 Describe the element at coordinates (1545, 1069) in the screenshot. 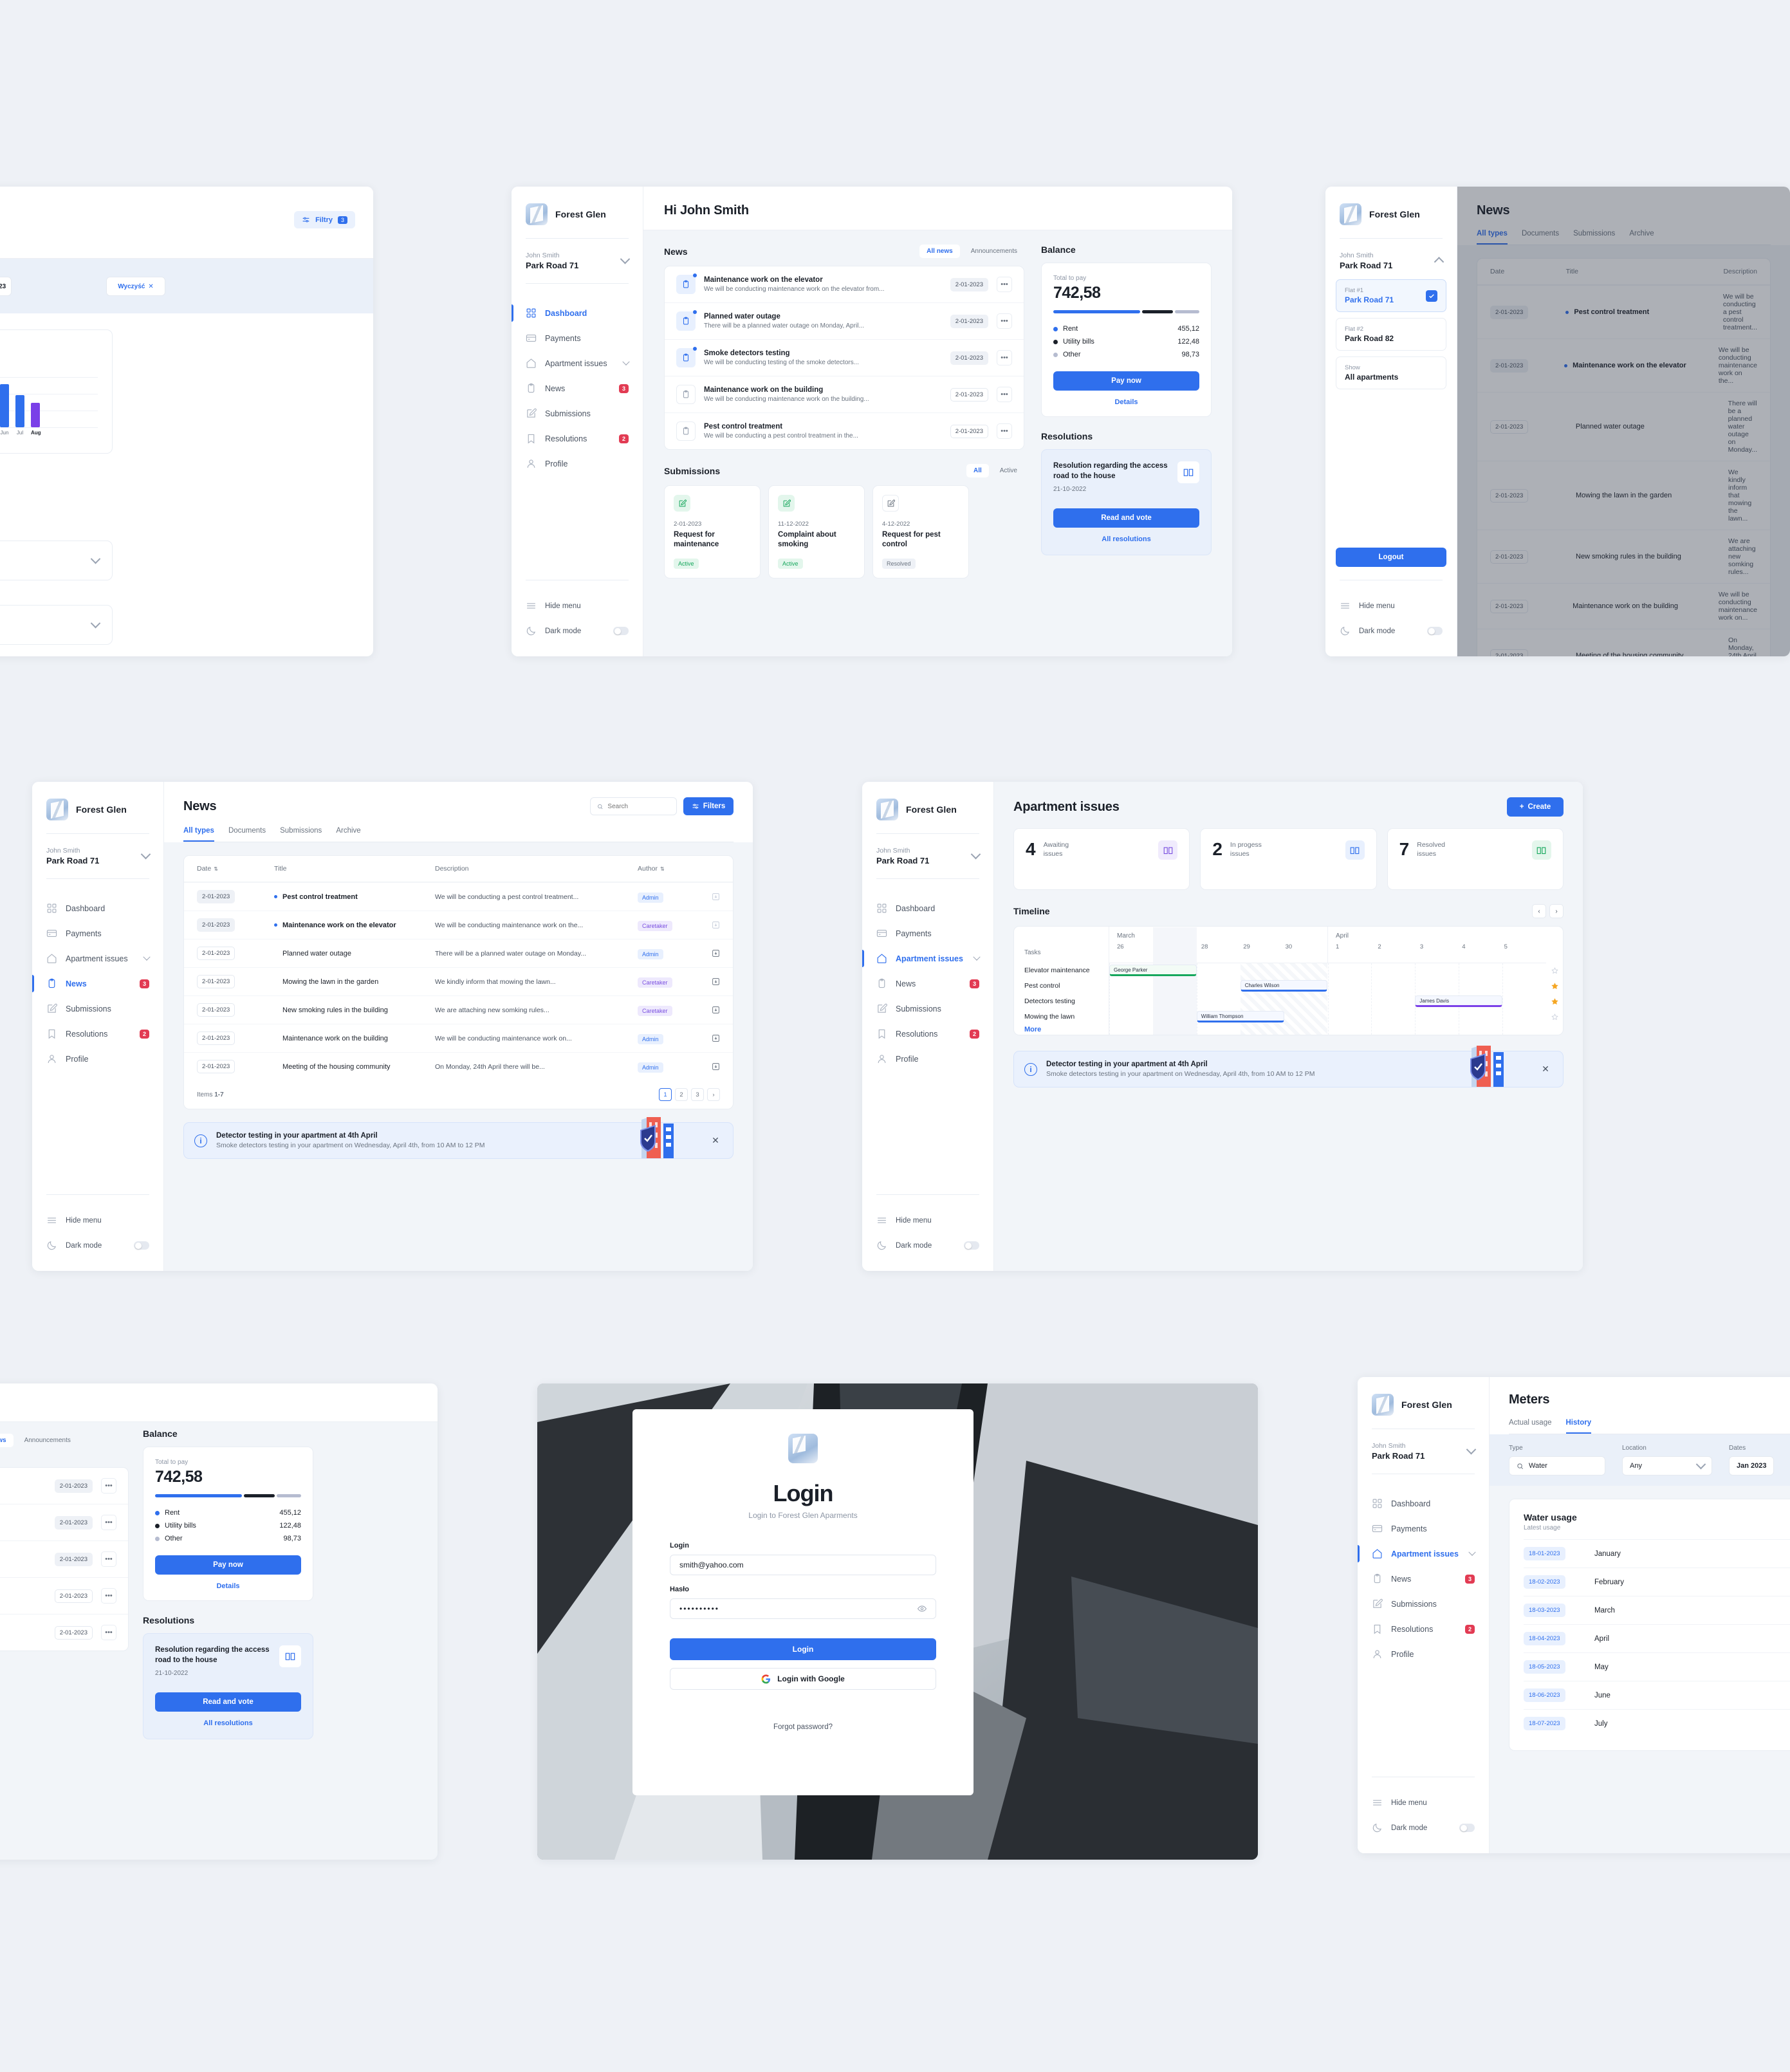

I see `close-icon: ✕` at that location.